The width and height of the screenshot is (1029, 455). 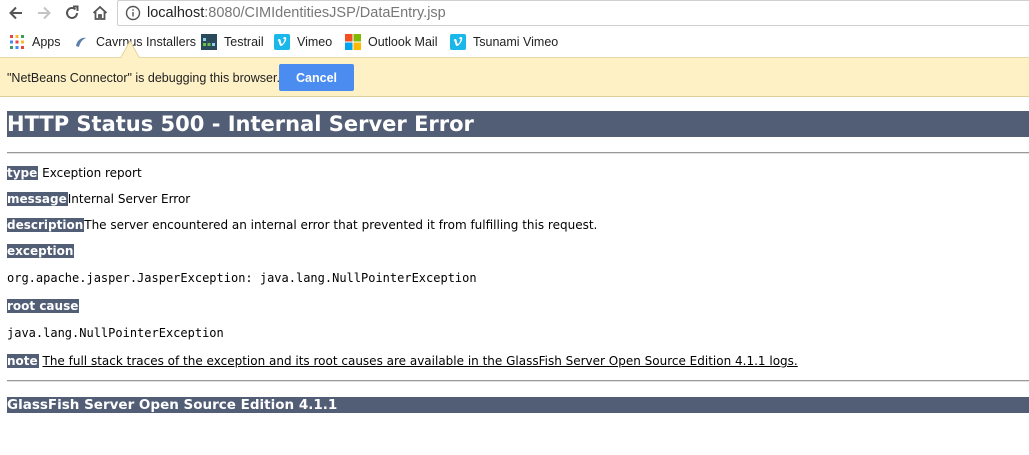 What do you see at coordinates (315, 42) in the screenshot?
I see `bookmark-label: Vimeo` at bounding box center [315, 42].